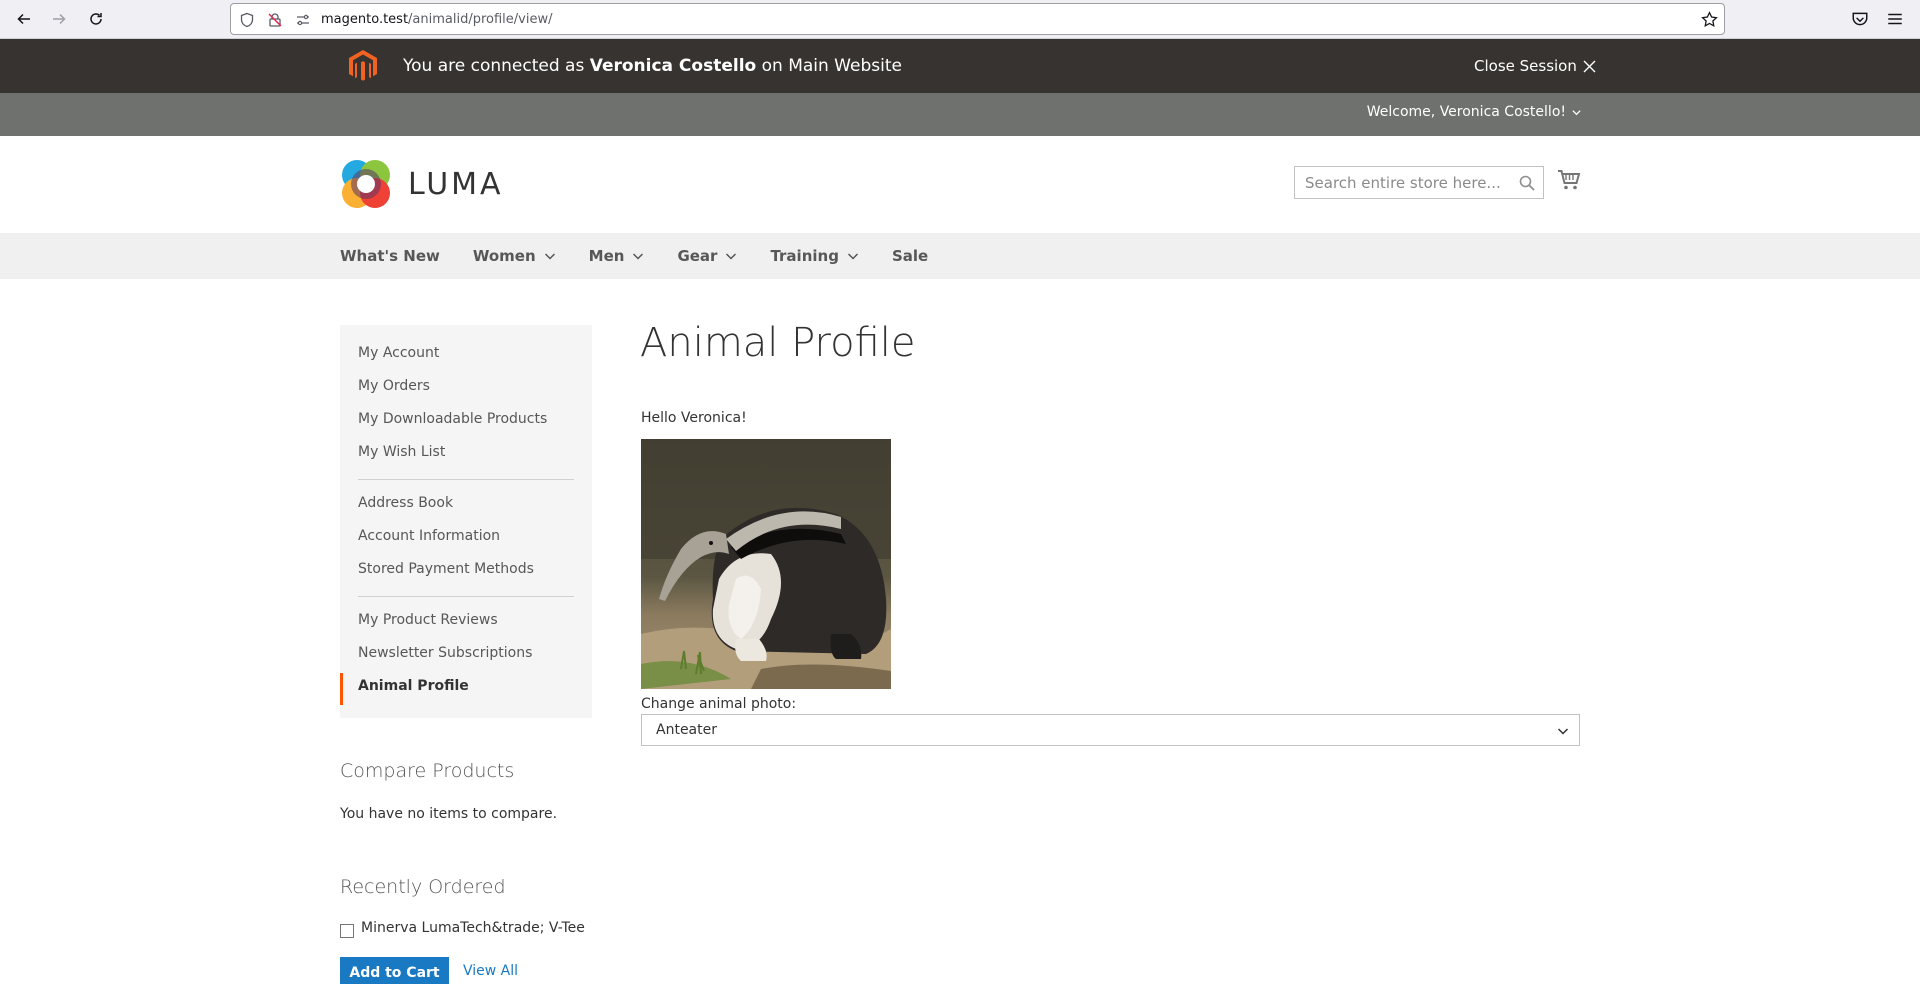 Image resolution: width=1920 pixels, height=984 pixels. What do you see at coordinates (394, 386) in the screenshot?
I see `sidebar-item-my-orders: My Orders` at bounding box center [394, 386].